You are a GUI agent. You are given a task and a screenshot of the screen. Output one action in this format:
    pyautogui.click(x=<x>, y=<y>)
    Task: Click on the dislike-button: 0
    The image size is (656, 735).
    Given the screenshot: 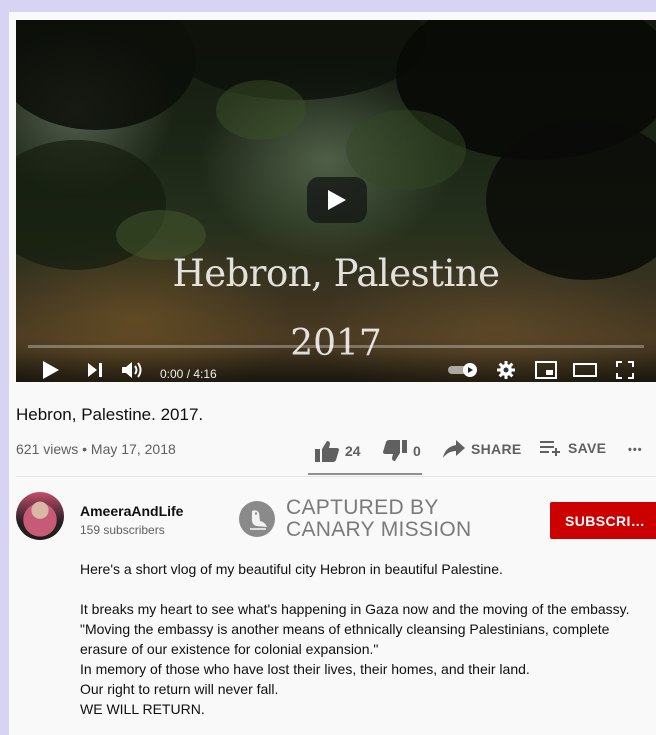 What is the action you would take?
    pyautogui.click(x=402, y=451)
    